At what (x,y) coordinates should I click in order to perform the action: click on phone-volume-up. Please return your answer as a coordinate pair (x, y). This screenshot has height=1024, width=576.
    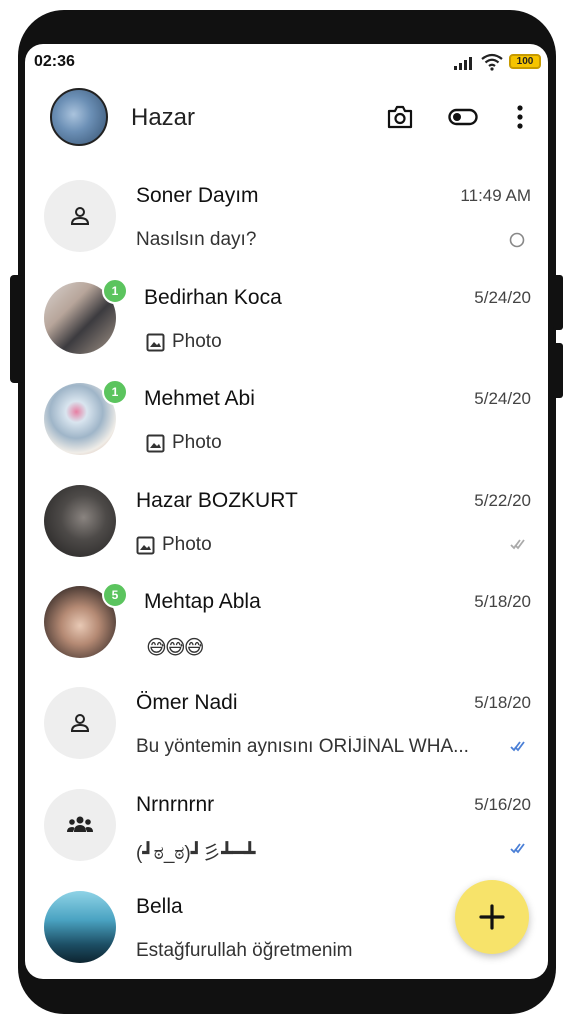
    Looking at the image, I should click on (558, 302).